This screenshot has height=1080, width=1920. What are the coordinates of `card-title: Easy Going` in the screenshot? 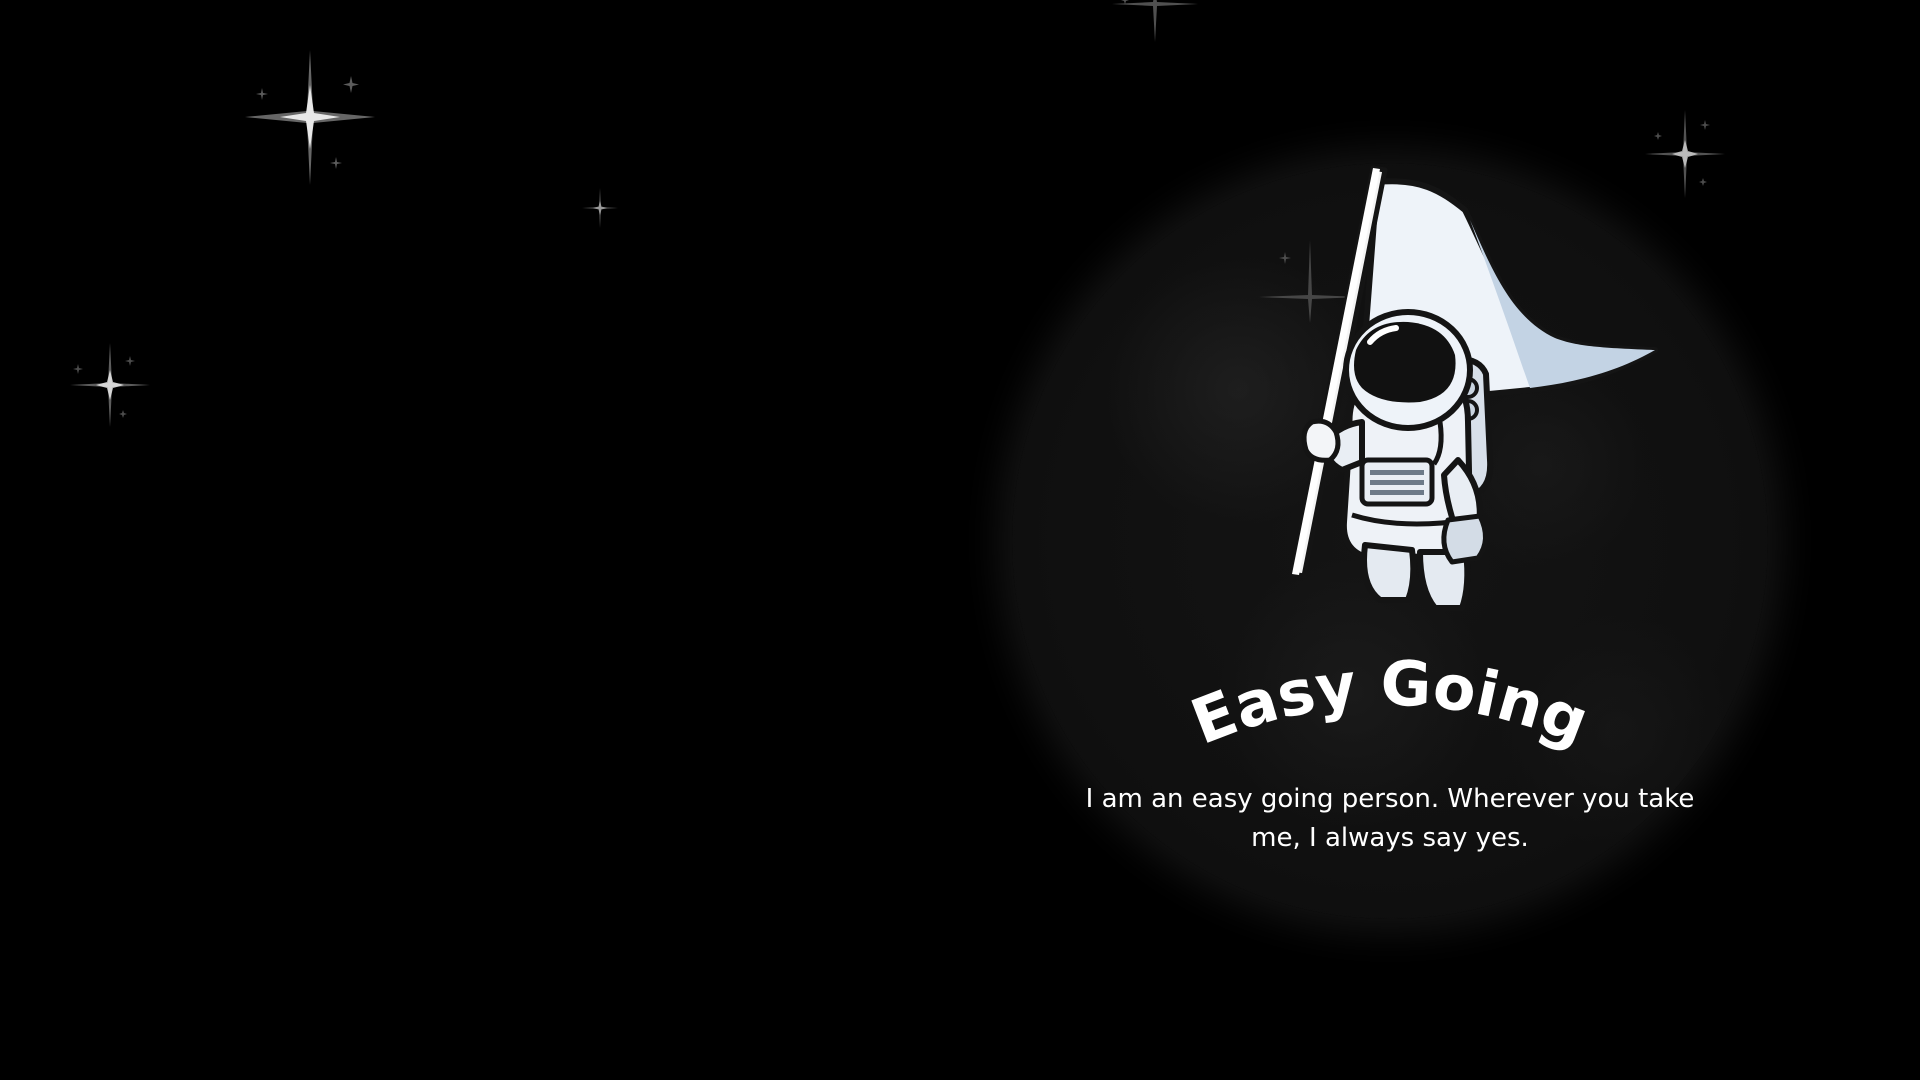 It's located at (1390, 695).